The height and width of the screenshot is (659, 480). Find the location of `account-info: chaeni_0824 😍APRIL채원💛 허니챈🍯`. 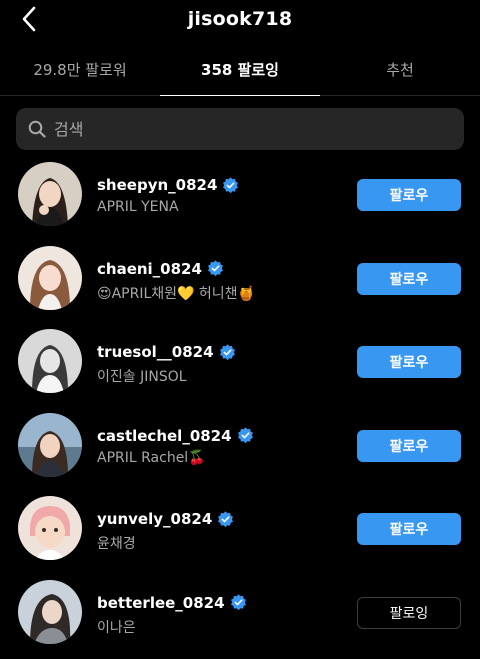

account-info: chaeni_0824 😍APRIL채원💛 허니챈🍯 is located at coordinates (222, 280).